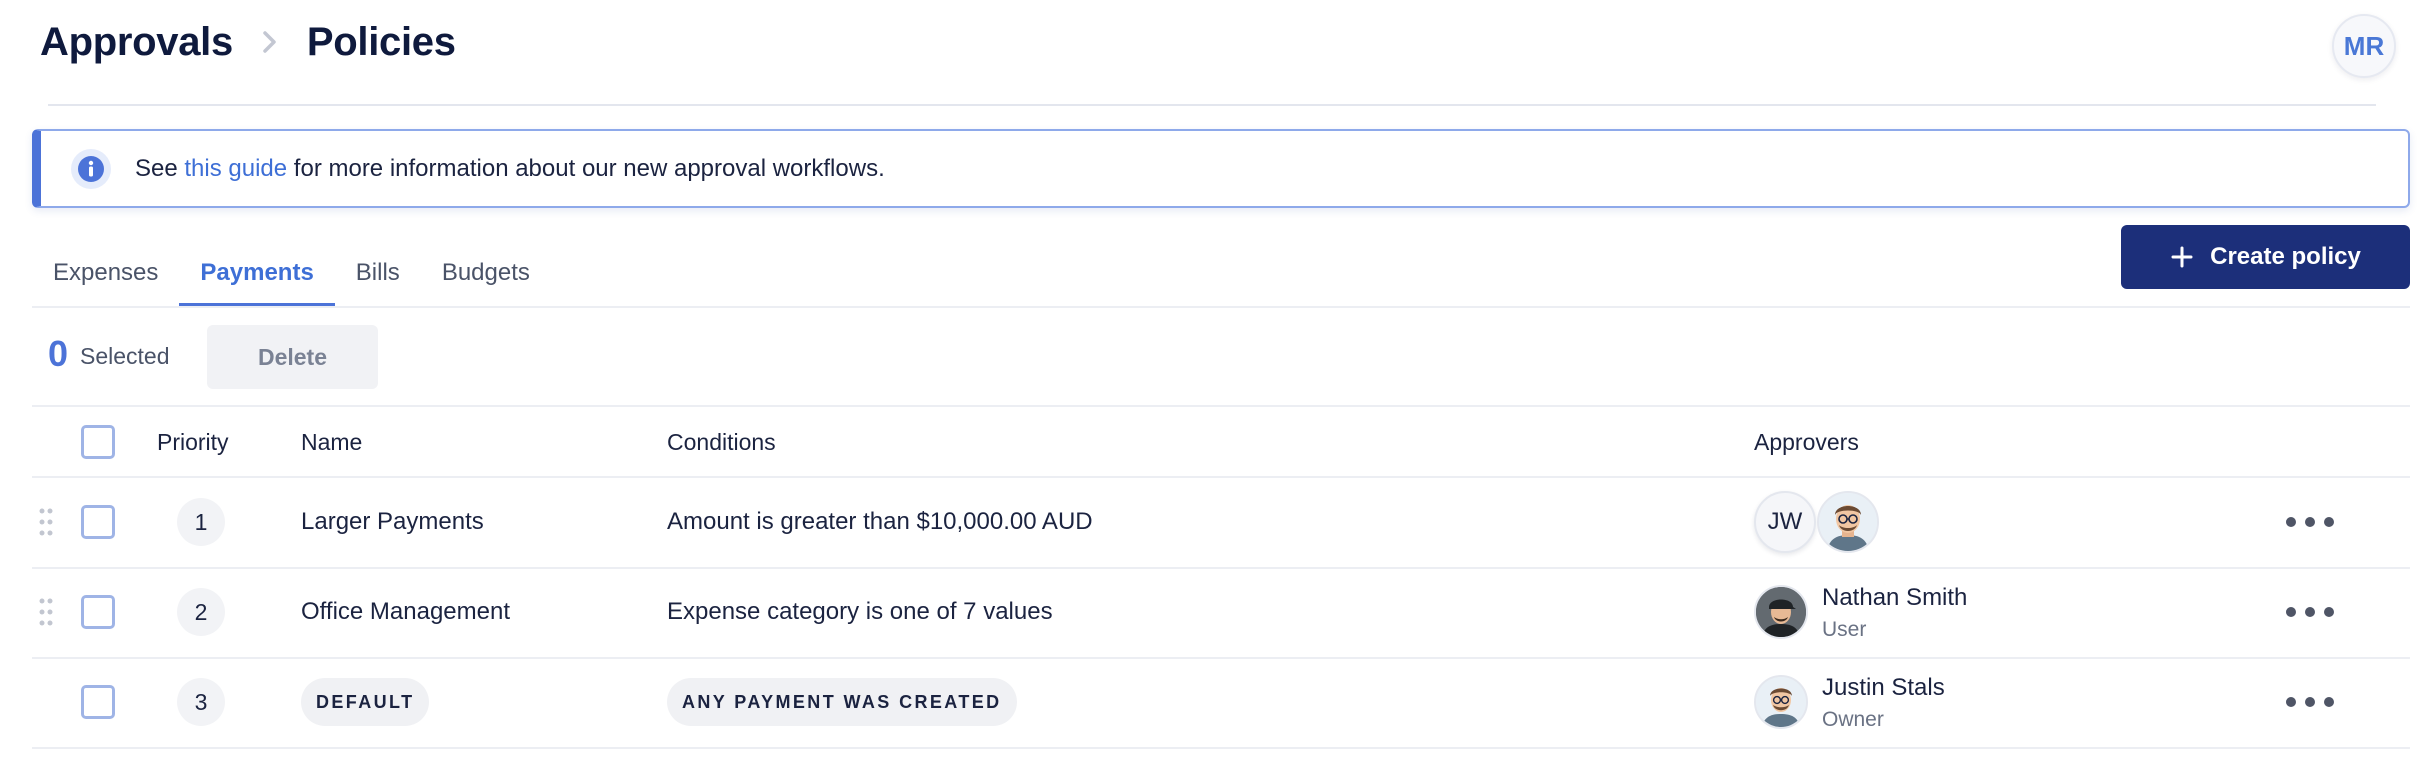 This screenshot has width=2436, height=772. I want to click on policy-type-tabs: Expenses Payments Bills Budgets, so click(291, 277).